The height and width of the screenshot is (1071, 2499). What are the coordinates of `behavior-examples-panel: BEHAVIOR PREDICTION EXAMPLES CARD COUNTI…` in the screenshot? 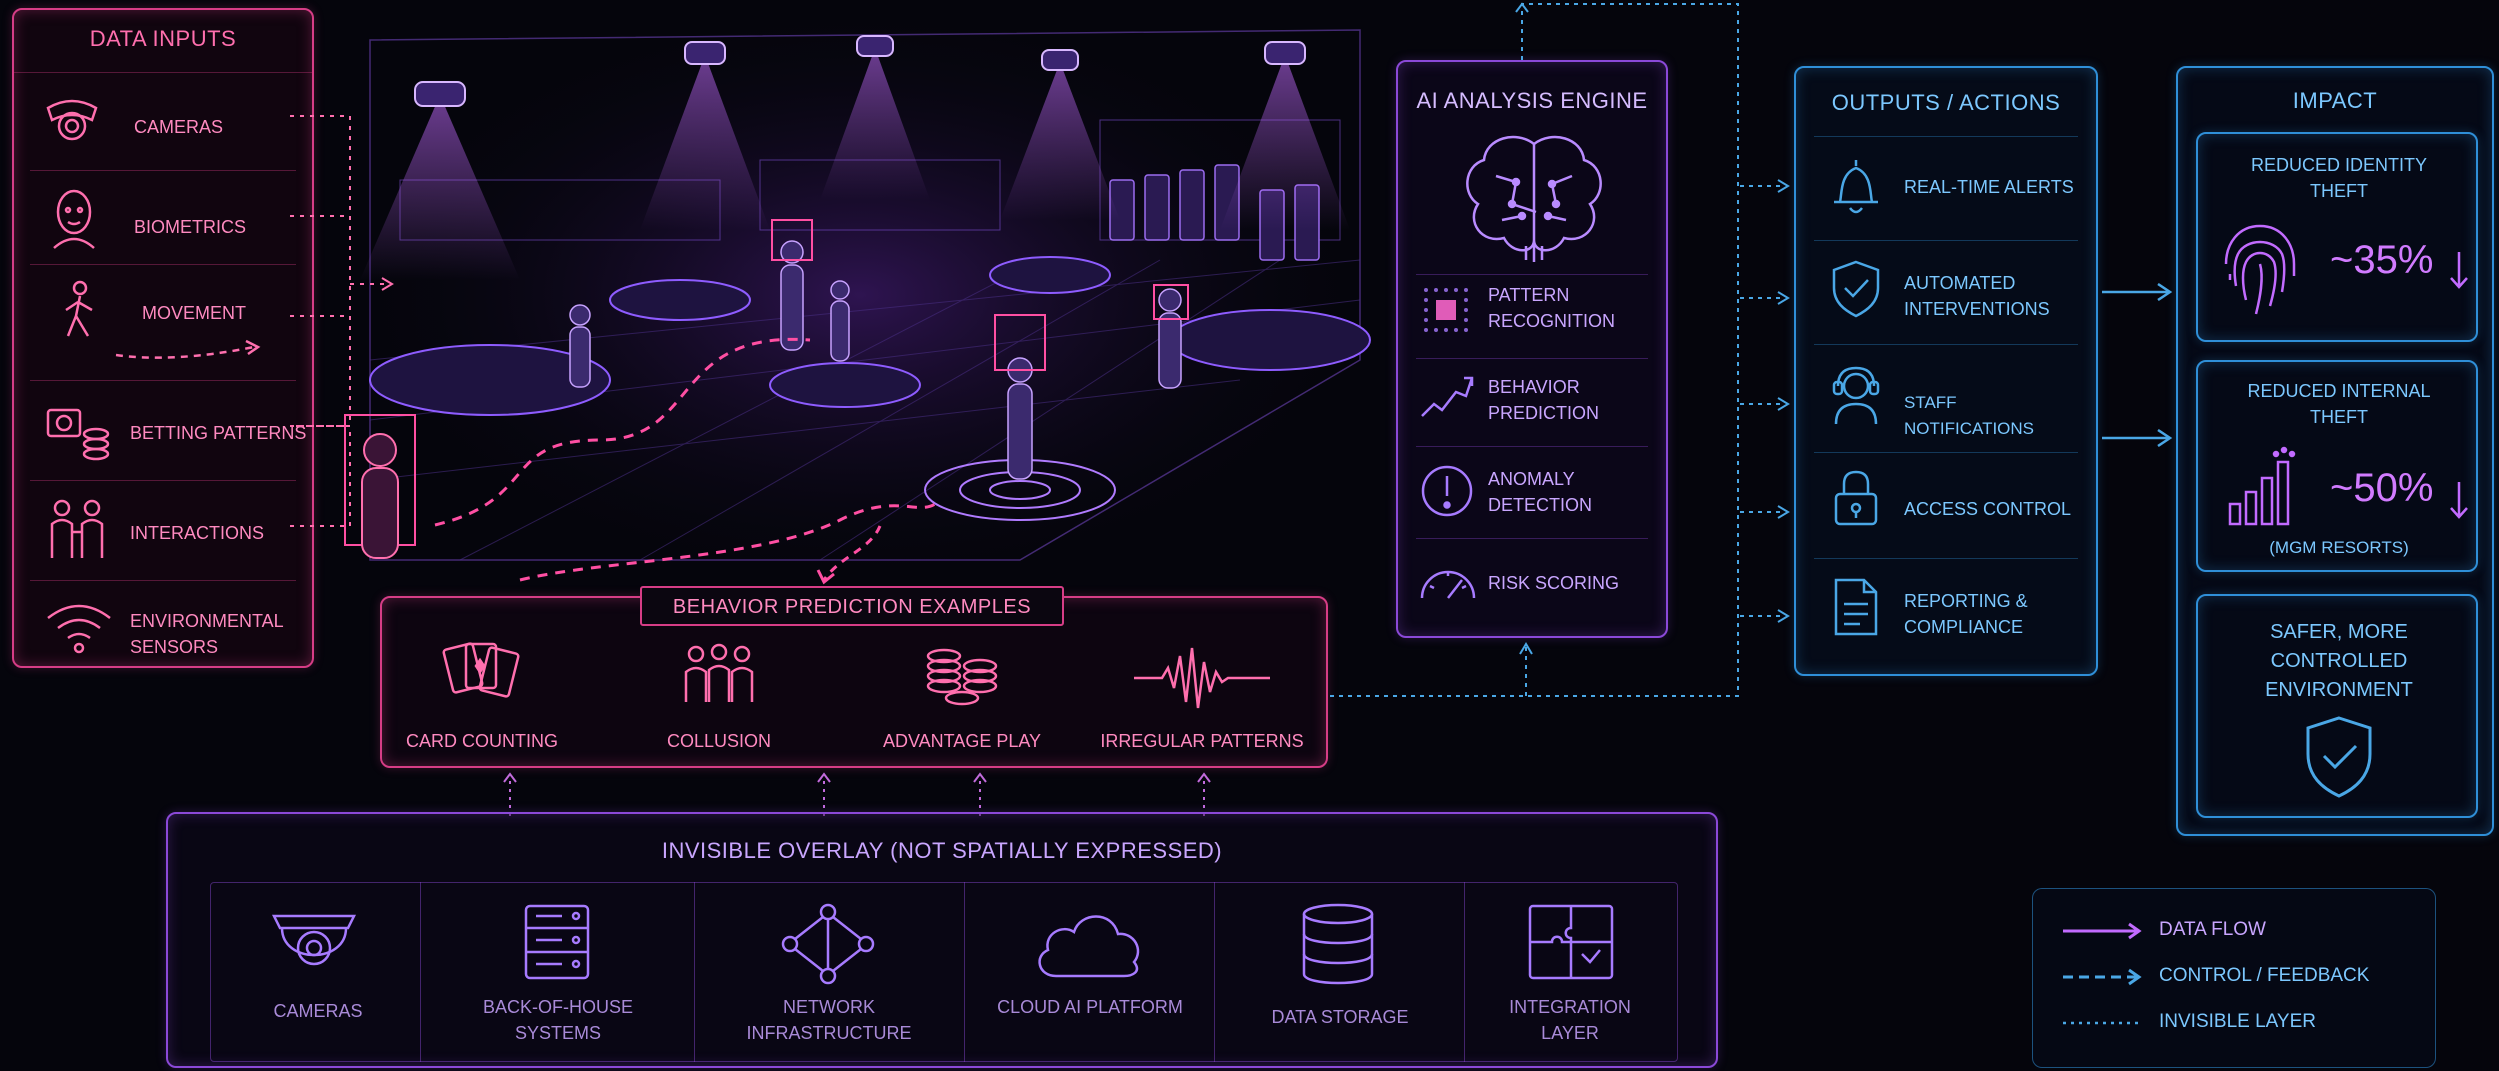 It's located at (854, 677).